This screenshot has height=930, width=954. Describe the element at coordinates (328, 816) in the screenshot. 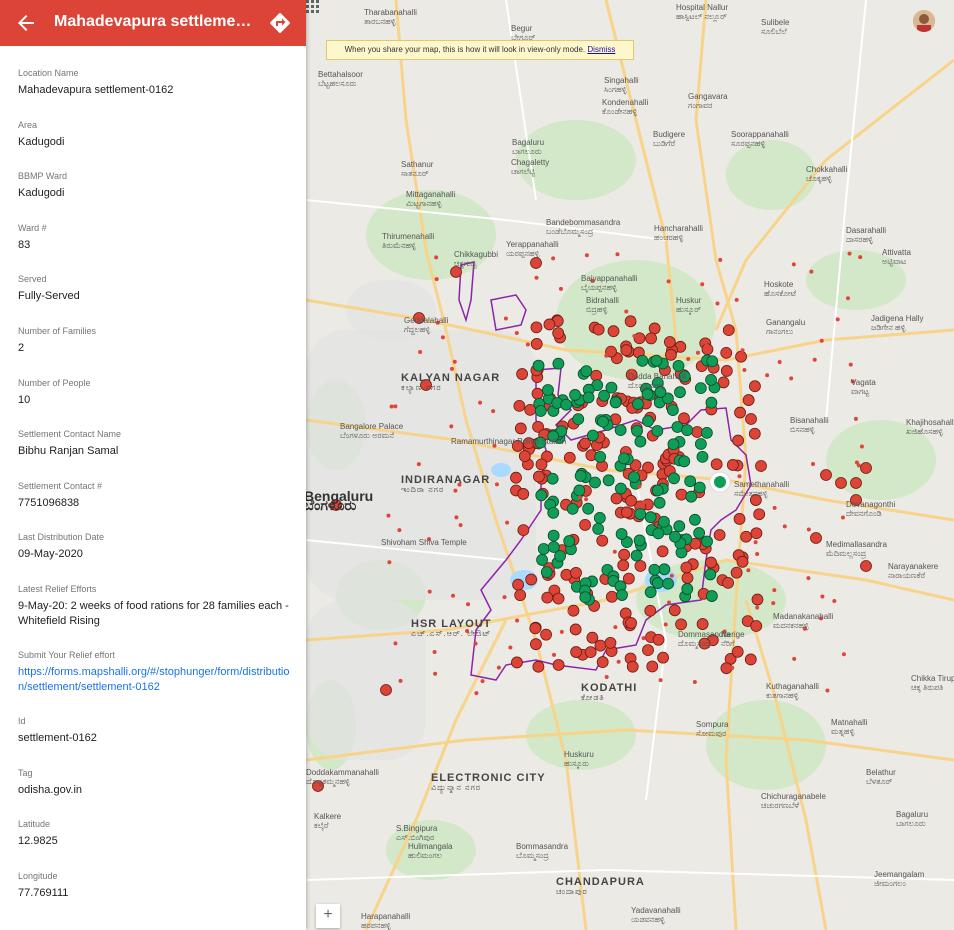

I see `place-name: Kalkere` at that location.